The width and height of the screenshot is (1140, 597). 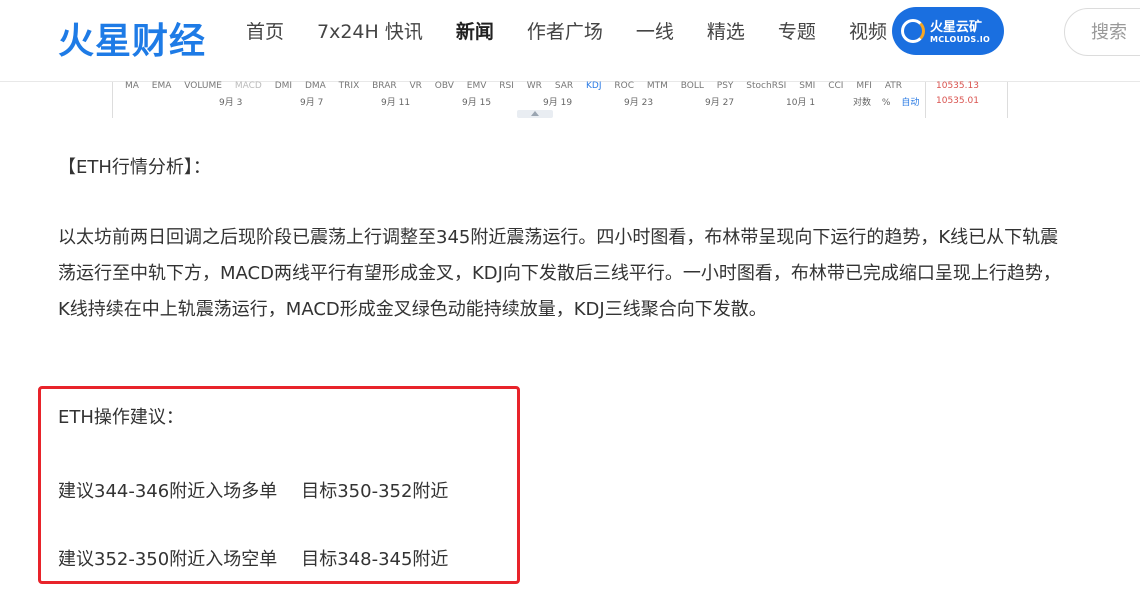 I want to click on advice-target: 目标350-352附近, so click(x=375, y=491).